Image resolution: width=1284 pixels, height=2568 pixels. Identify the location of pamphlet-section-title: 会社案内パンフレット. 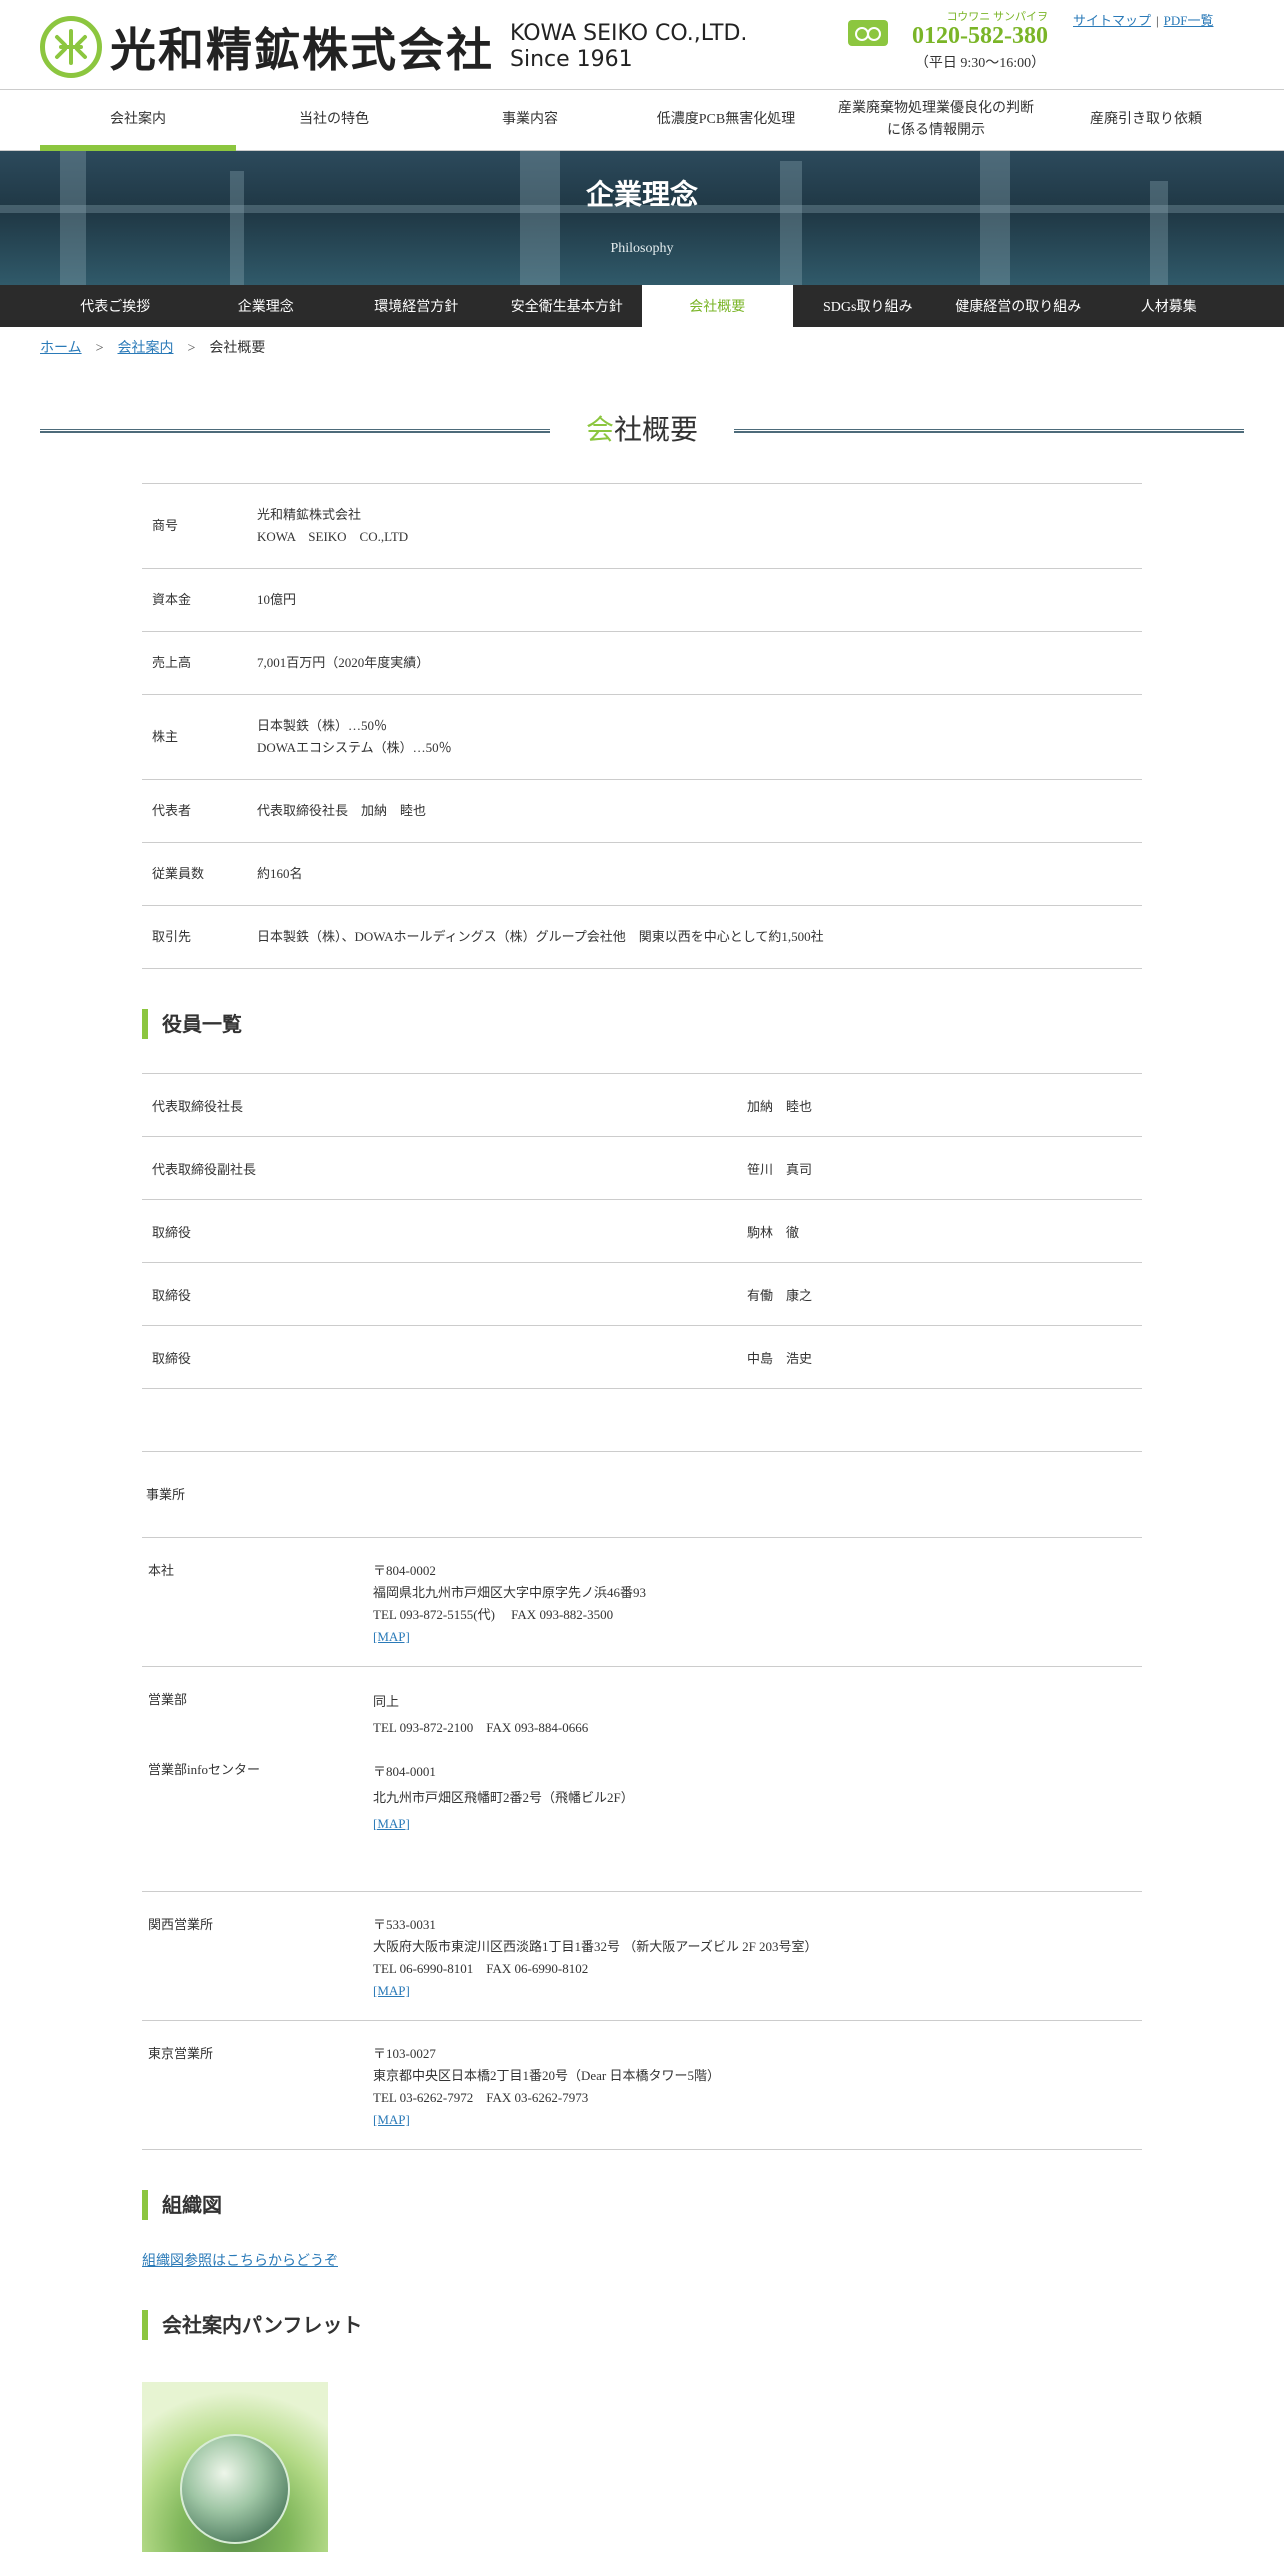
(642, 2325).